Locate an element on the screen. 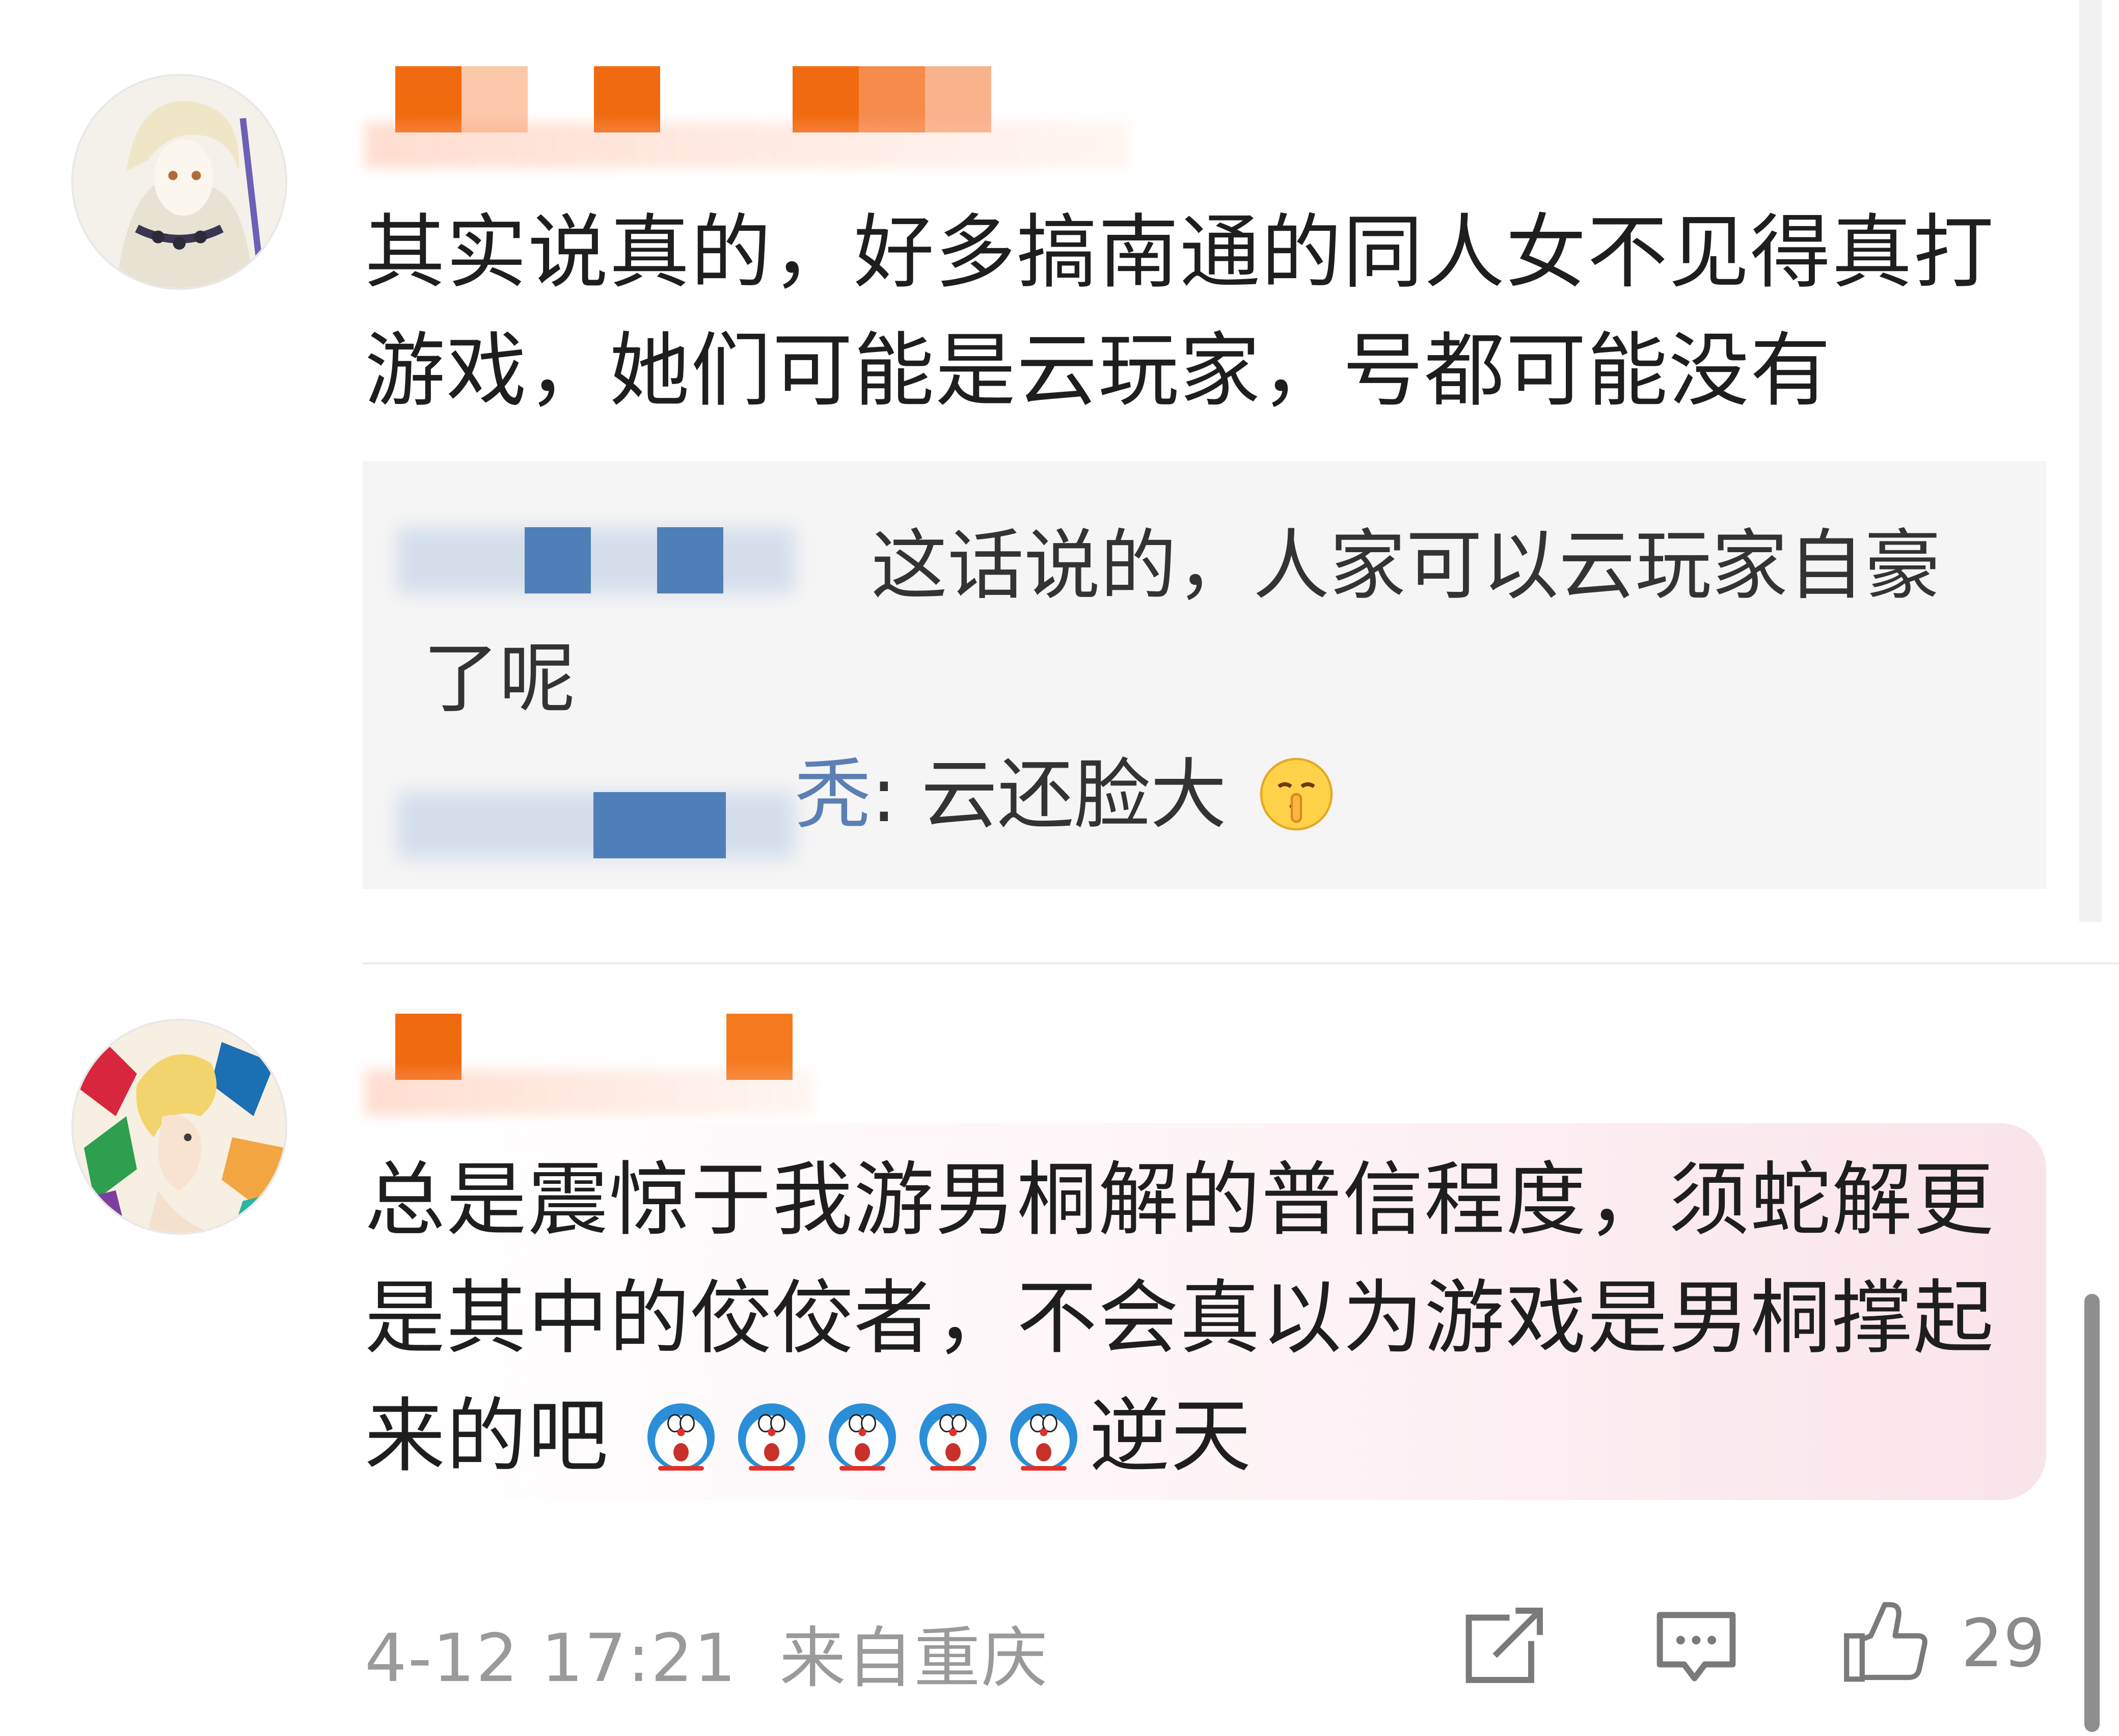  comment-meta: 4-12 17:21 来自重庆 is located at coordinates (706, 1652).